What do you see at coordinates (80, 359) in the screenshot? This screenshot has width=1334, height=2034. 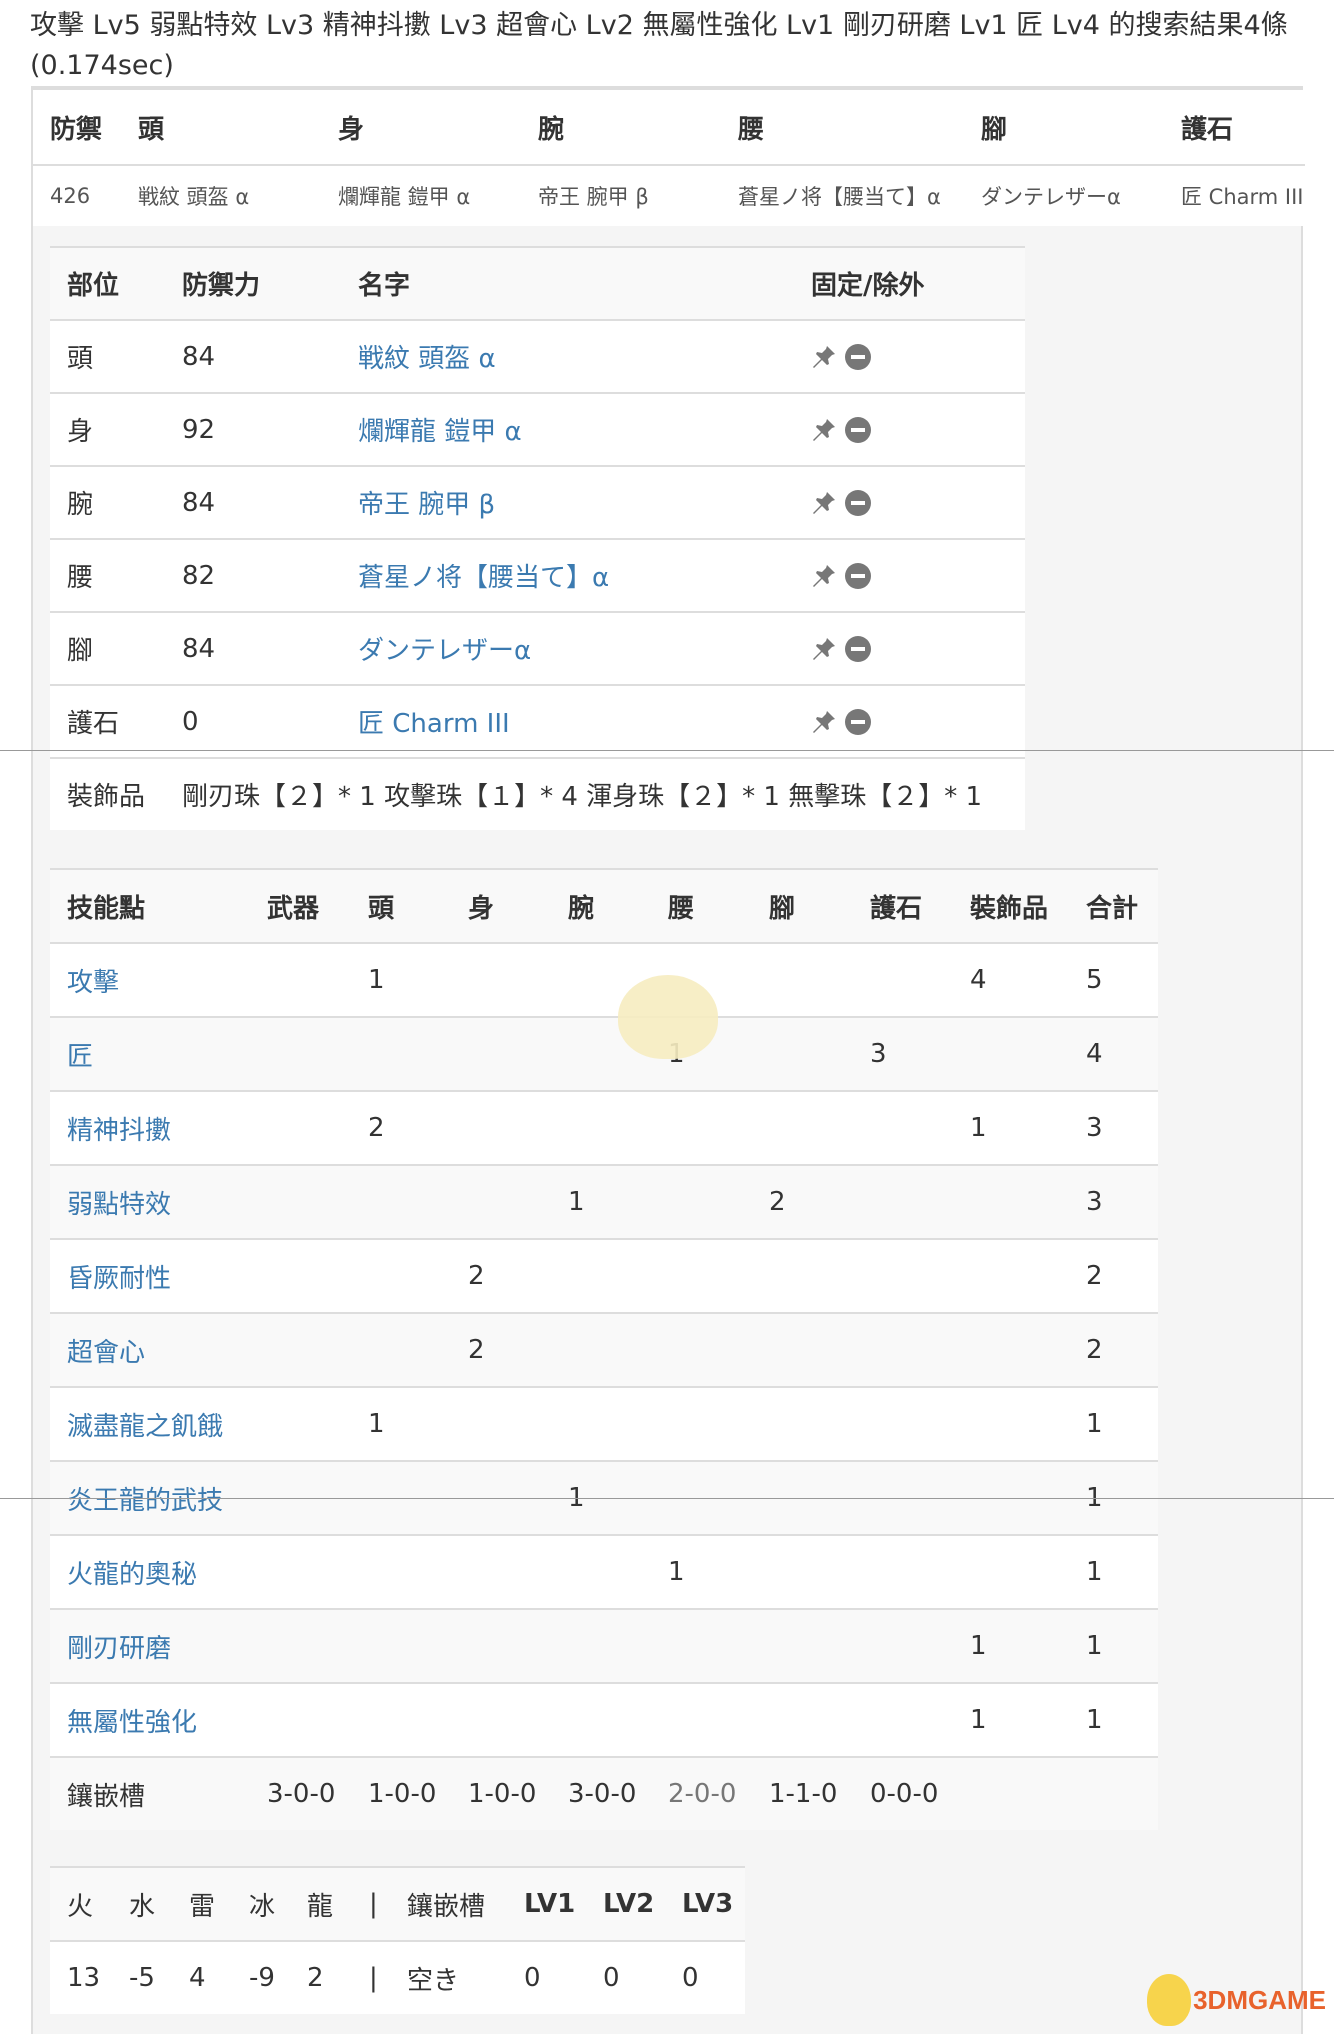 I see `part-cell: 頭` at bounding box center [80, 359].